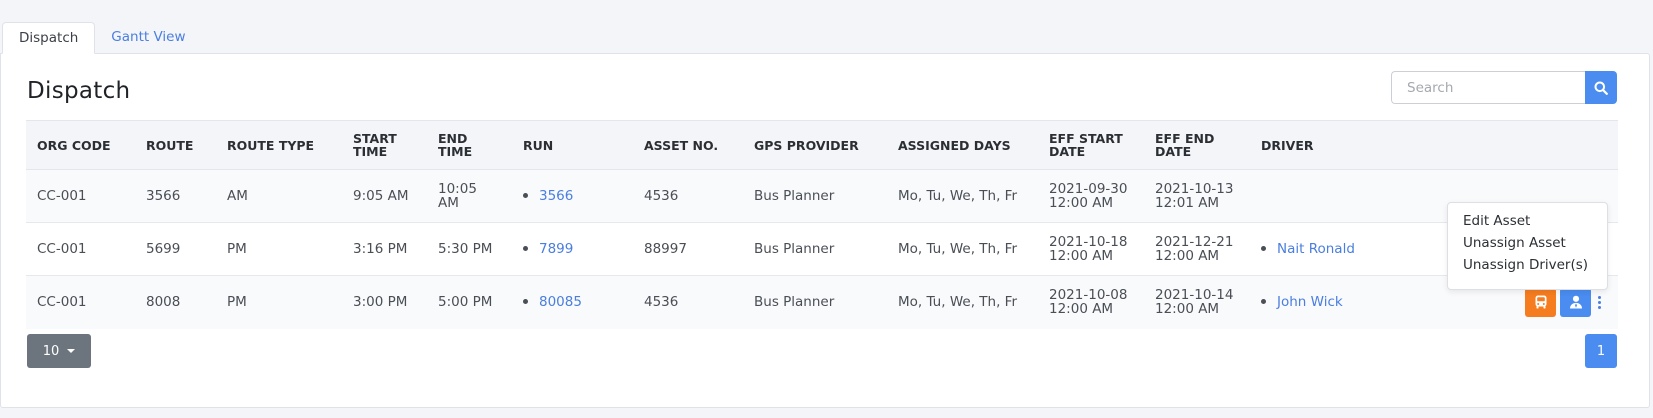 This screenshot has height=418, width=1653. I want to click on assign-asset-button, so click(1540, 302).